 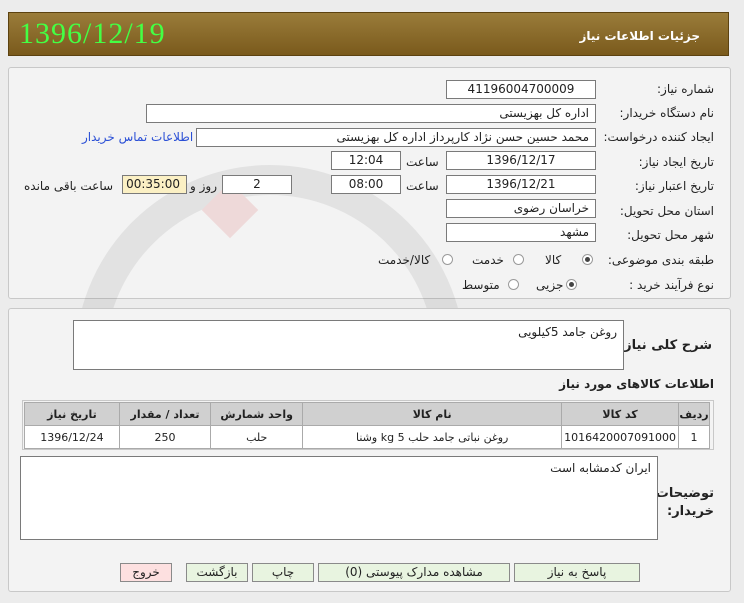 I want to click on header-date: 1396/12/19, so click(x=92, y=33).